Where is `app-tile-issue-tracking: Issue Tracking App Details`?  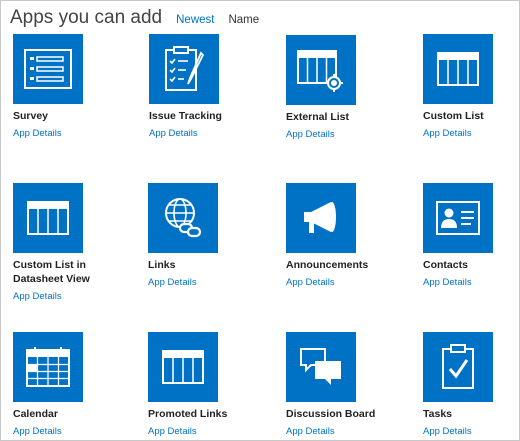 app-tile-issue-tracking: Issue Tracking App Details is located at coordinates (209, 87).